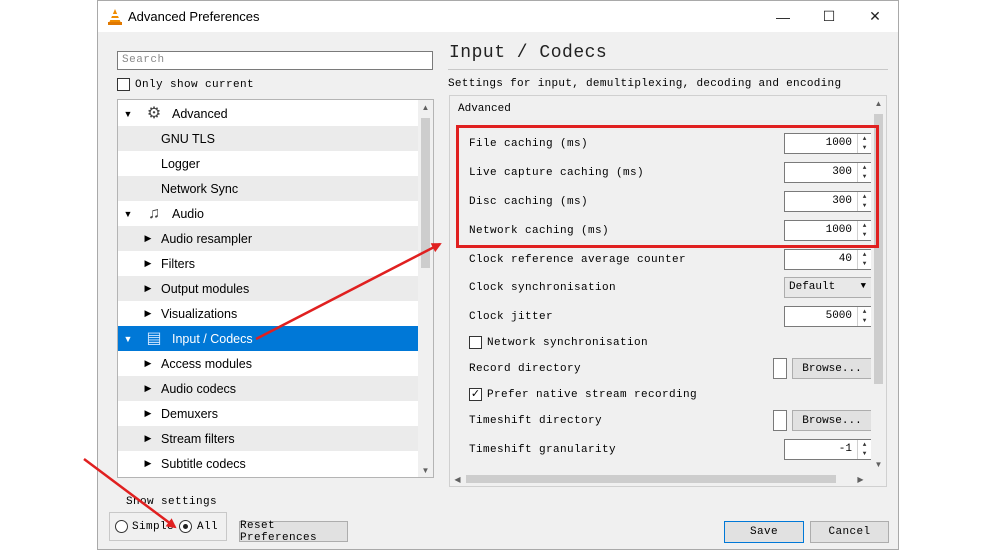 Image resolution: width=1000 pixels, height=551 pixels. I want to click on annotation-arrow-to-box, so click(348, 291).